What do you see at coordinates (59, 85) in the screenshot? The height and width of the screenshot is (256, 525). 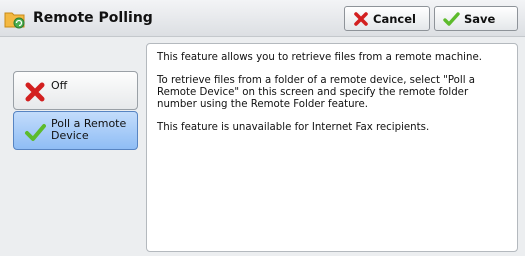 I see `option-off-label: Off` at bounding box center [59, 85].